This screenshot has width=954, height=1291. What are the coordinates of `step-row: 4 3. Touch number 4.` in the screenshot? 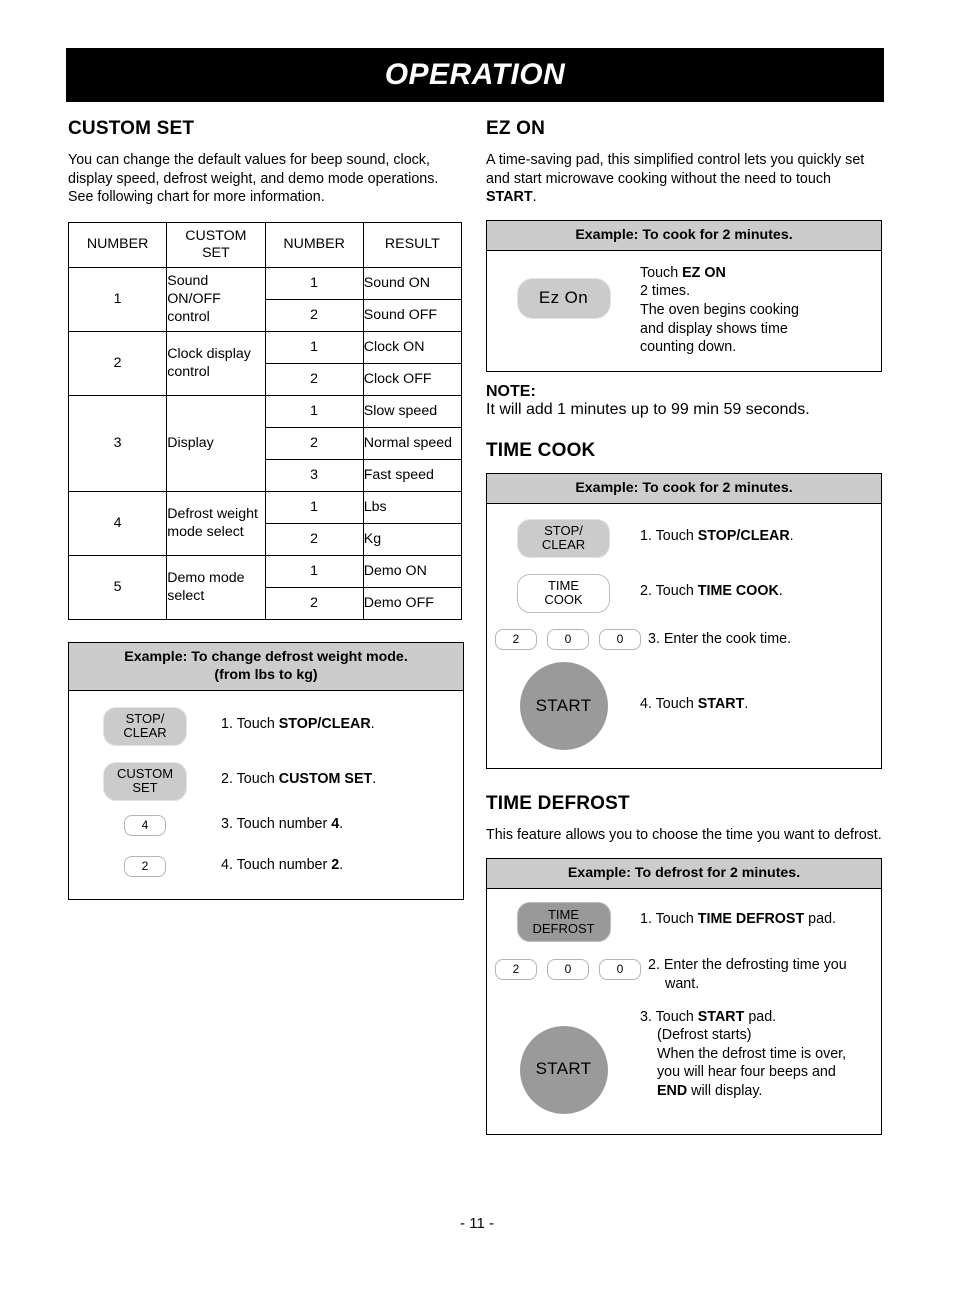 It's located at (266, 825).